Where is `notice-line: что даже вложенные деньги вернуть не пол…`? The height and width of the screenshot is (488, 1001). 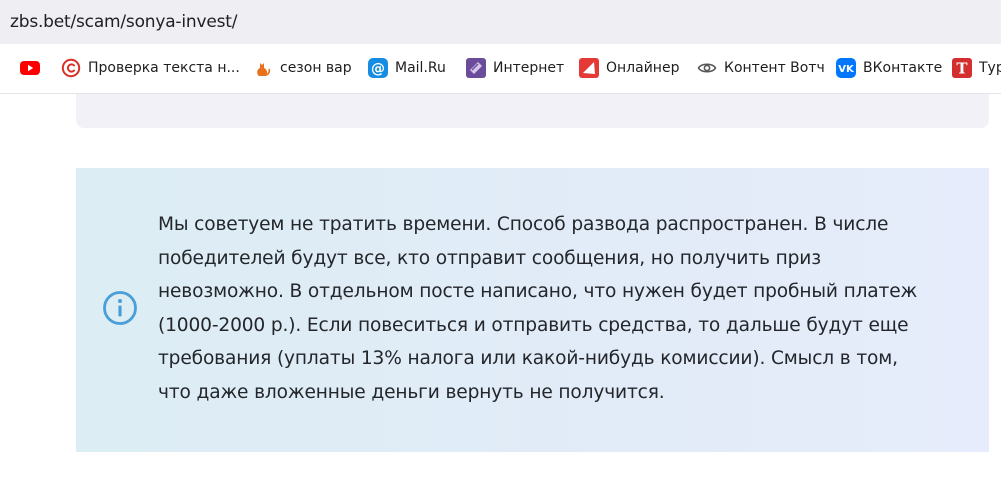 notice-line: что даже вложенные деньги вернуть не пол… is located at coordinates (411, 392).